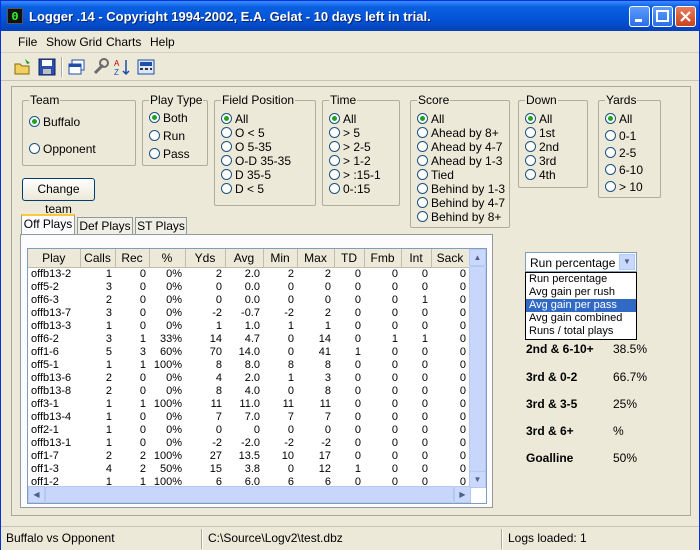 The height and width of the screenshot is (550, 700). What do you see at coordinates (248, 456) in the screenshot?
I see `table-row: off1-7 2 2 100% 27 13.5 10 17 0 0 0 0` at bounding box center [248, 456].